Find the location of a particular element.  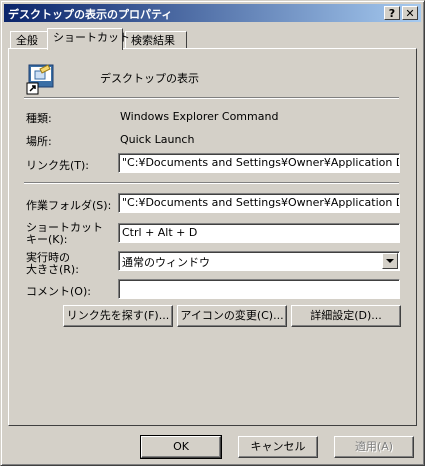

chevron-down-icon is located at coordinates (390, 261).